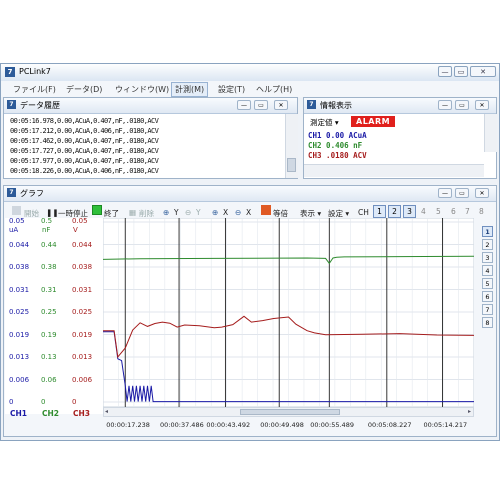 Image resolution: width=500 pixels, height=500 pixels. What do you see at coordinates (19, 312) in the screenshot?
I see `y-tick-label: 0.025` at bounding box center [19, 312].